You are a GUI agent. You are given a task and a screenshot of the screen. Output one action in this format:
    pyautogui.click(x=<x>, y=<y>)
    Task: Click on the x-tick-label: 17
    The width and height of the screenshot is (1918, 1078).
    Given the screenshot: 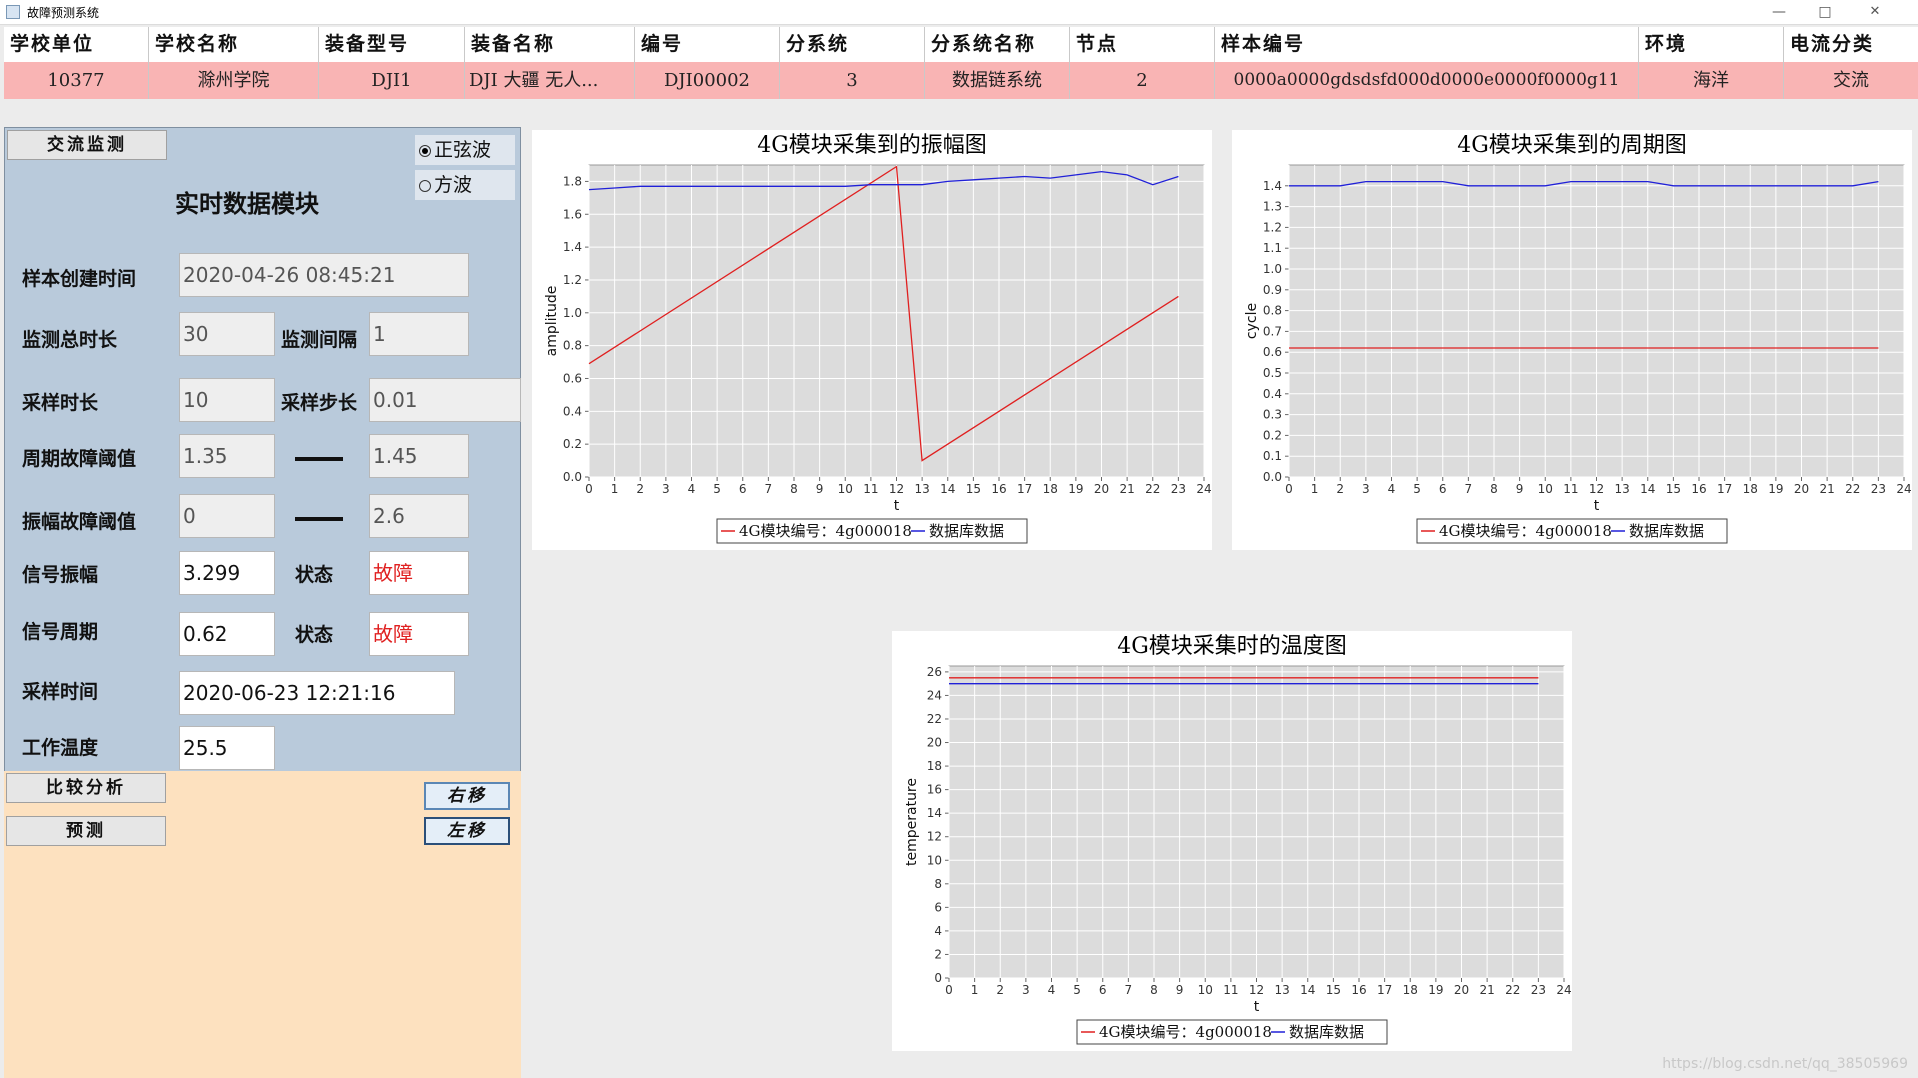 What is the action you would take?
    pyautogui.click(x=1724, y=489)
    